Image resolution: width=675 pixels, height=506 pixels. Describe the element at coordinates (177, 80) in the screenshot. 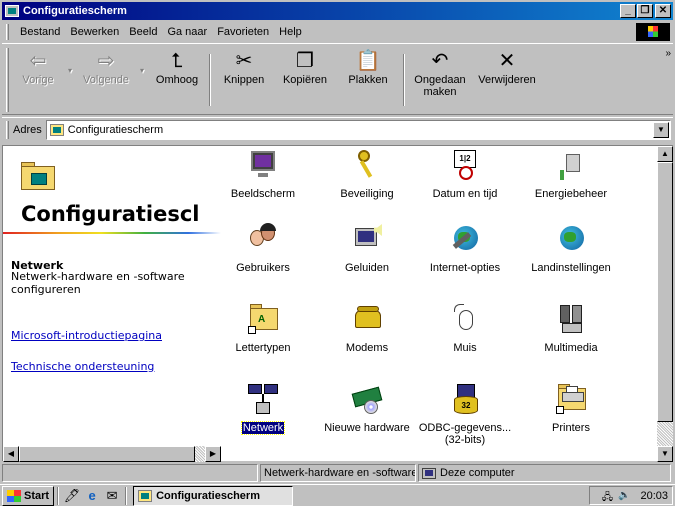

I see `up-label: Omhoog` at that location.